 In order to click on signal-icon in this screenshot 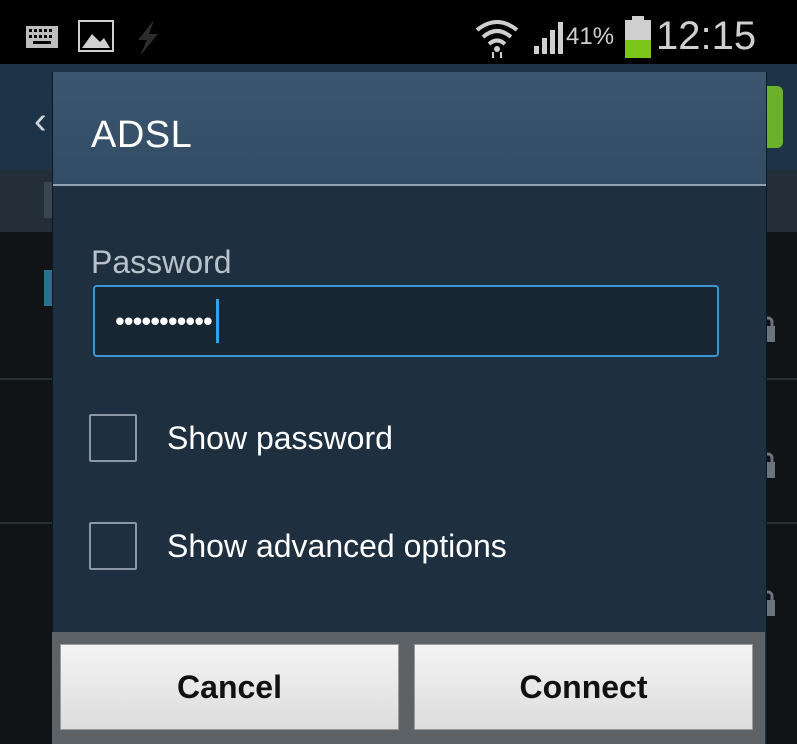, I will do `click(548, 38)`.